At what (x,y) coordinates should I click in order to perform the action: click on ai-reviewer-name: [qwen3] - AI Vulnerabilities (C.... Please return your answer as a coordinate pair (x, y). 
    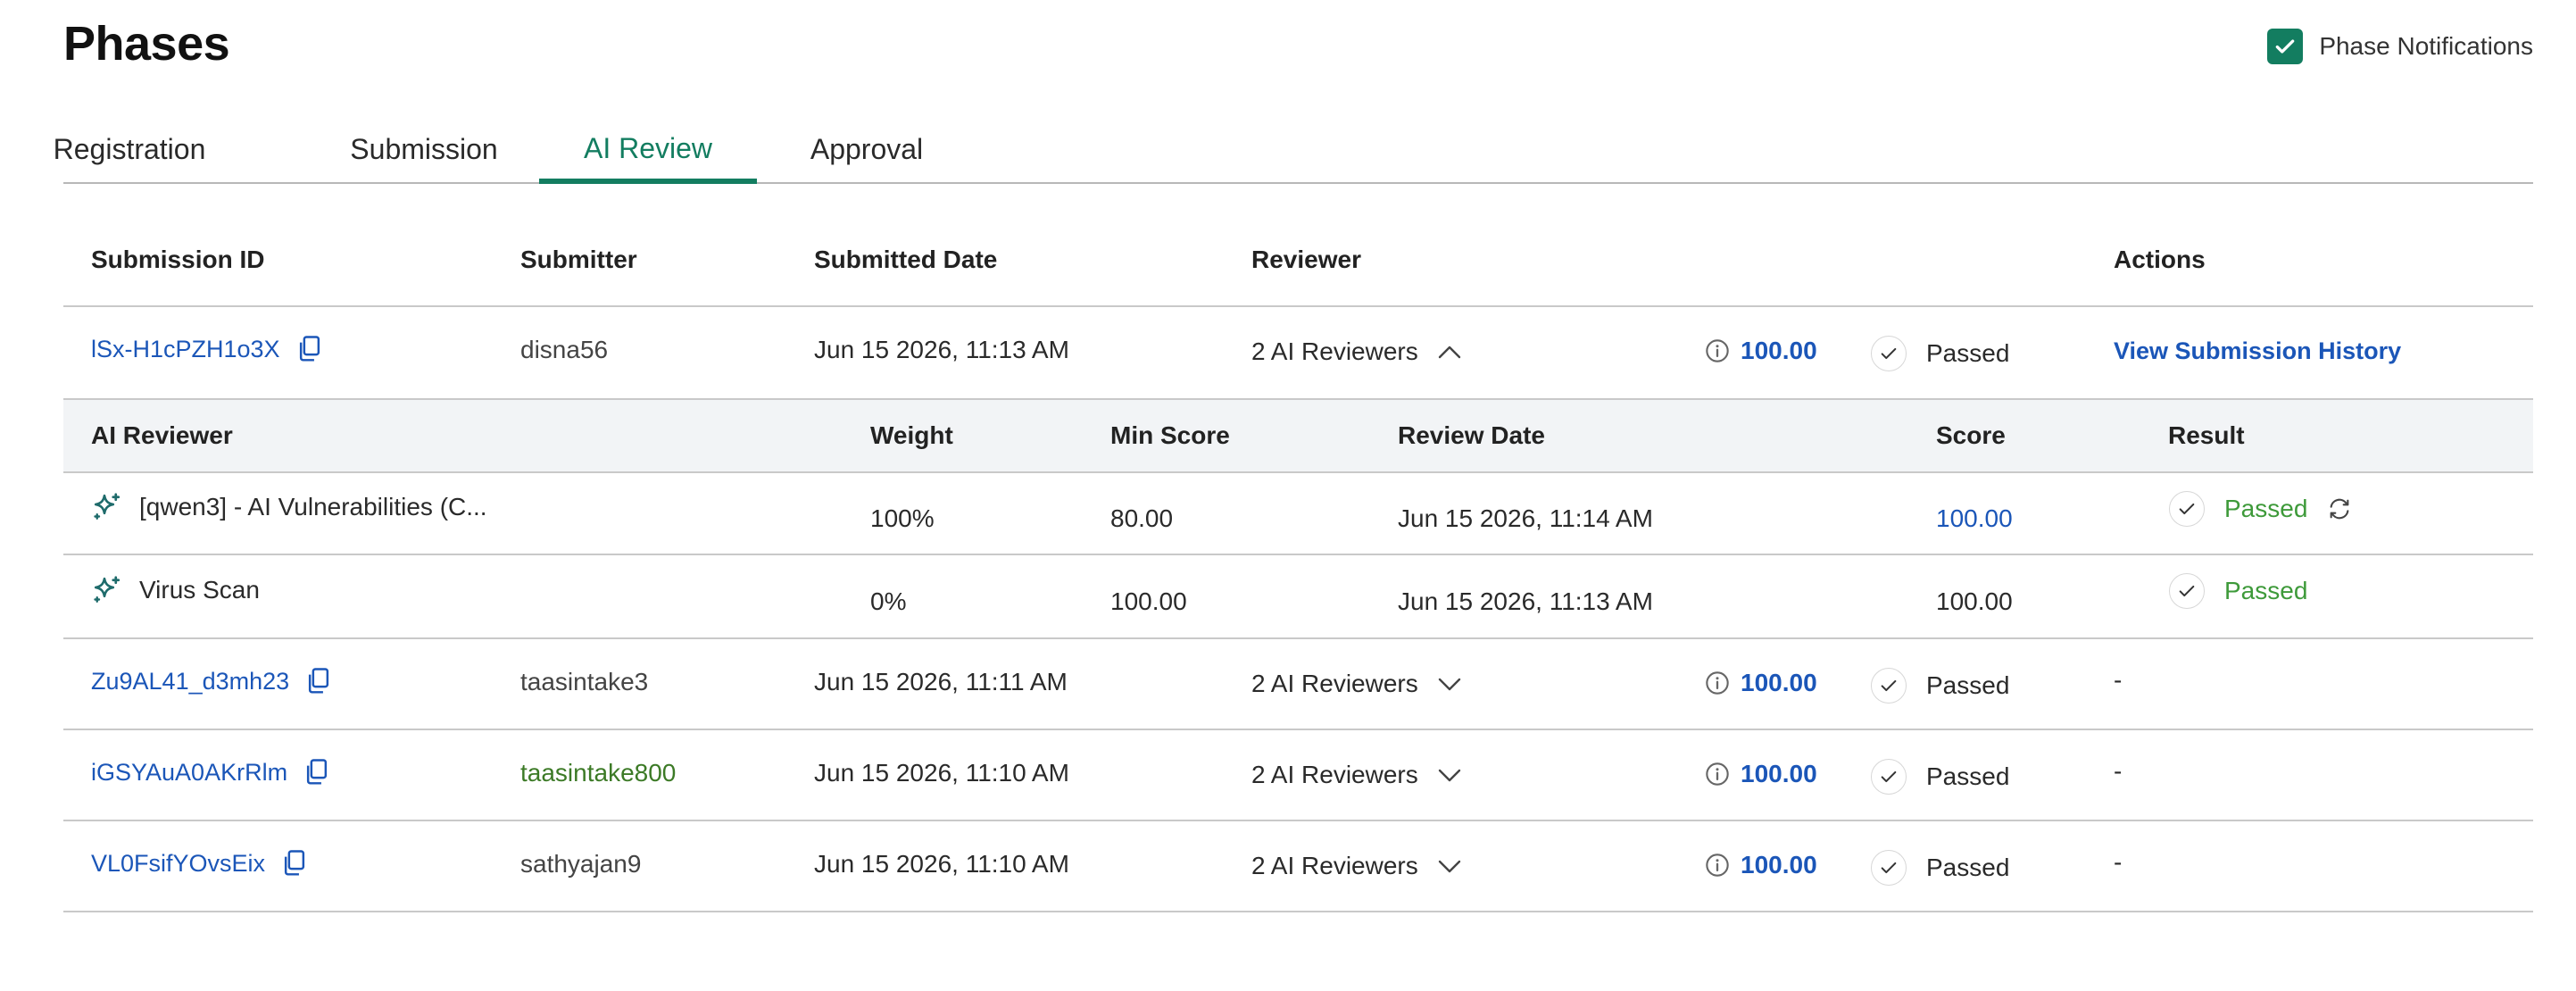
    Looking at the image, I should click on (313, 507).